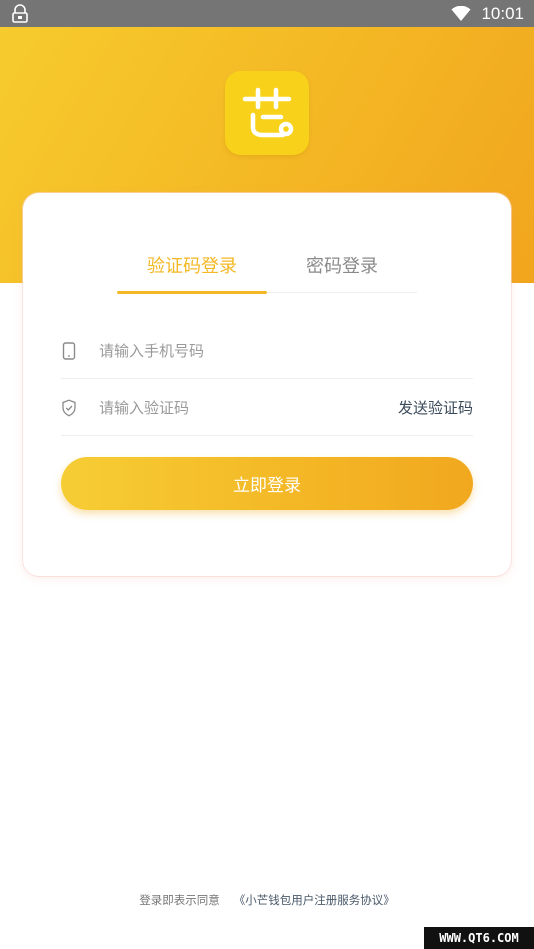 This screenshot has width=534, height=949. What do you see at coordinates (279, 351) in the screenshot?
I see `phone-input` at bounding box center [279, 351].